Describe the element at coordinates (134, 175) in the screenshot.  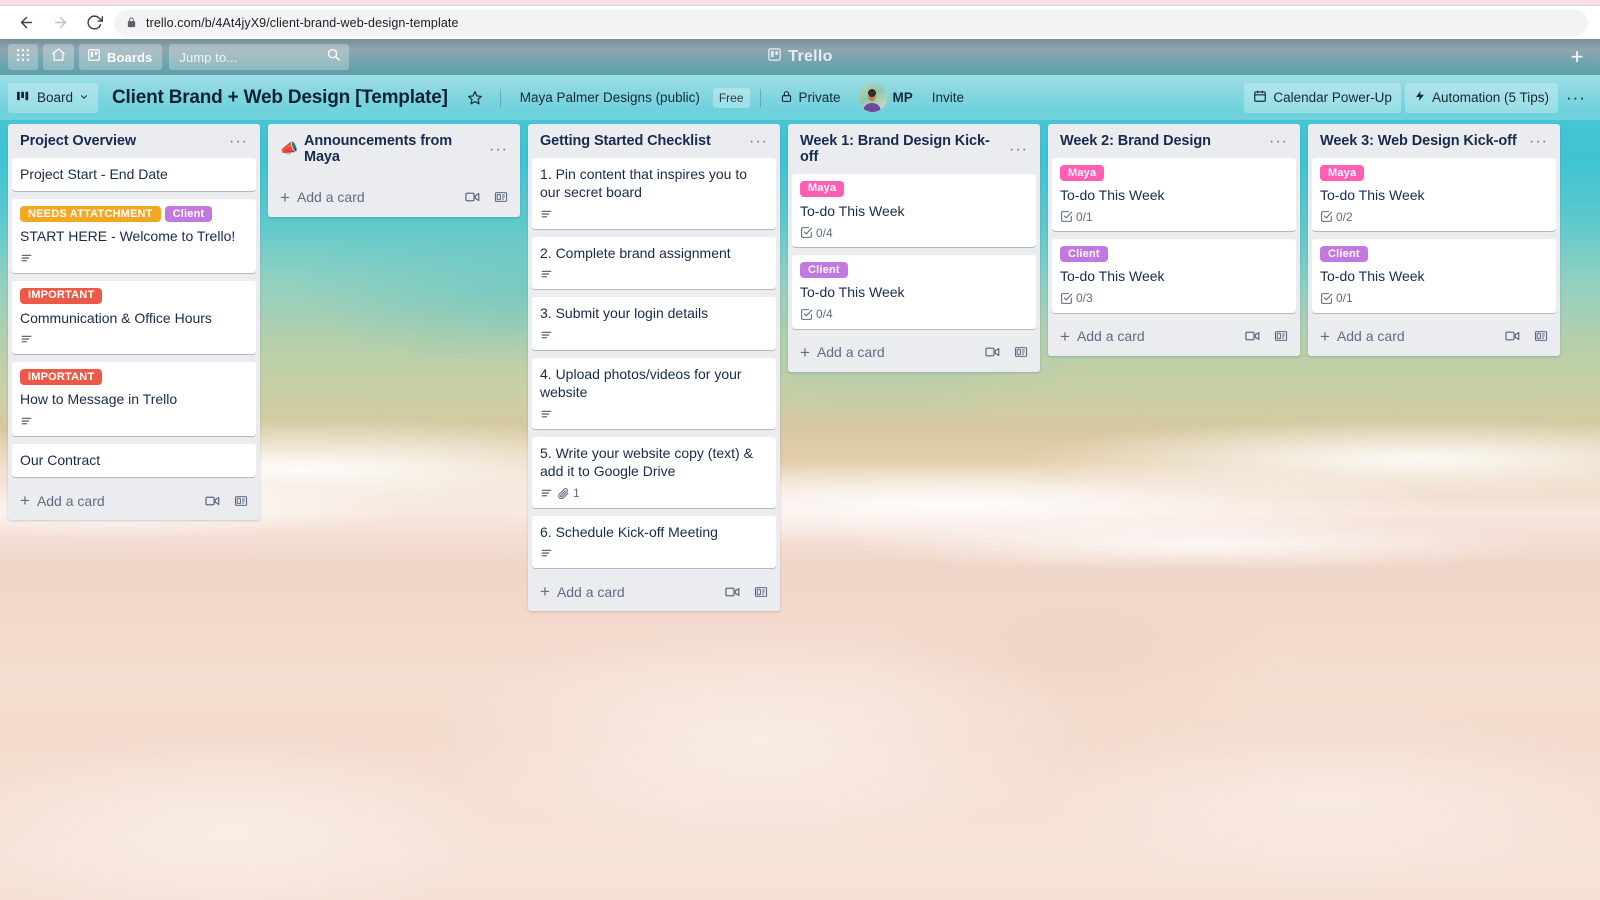
I see `card: Project Start - End Date` at that location.